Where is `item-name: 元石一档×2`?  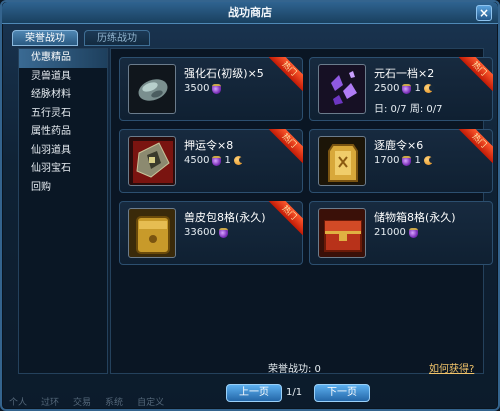
item-name: 元石一档×2 is located at coordinates (404, 73).